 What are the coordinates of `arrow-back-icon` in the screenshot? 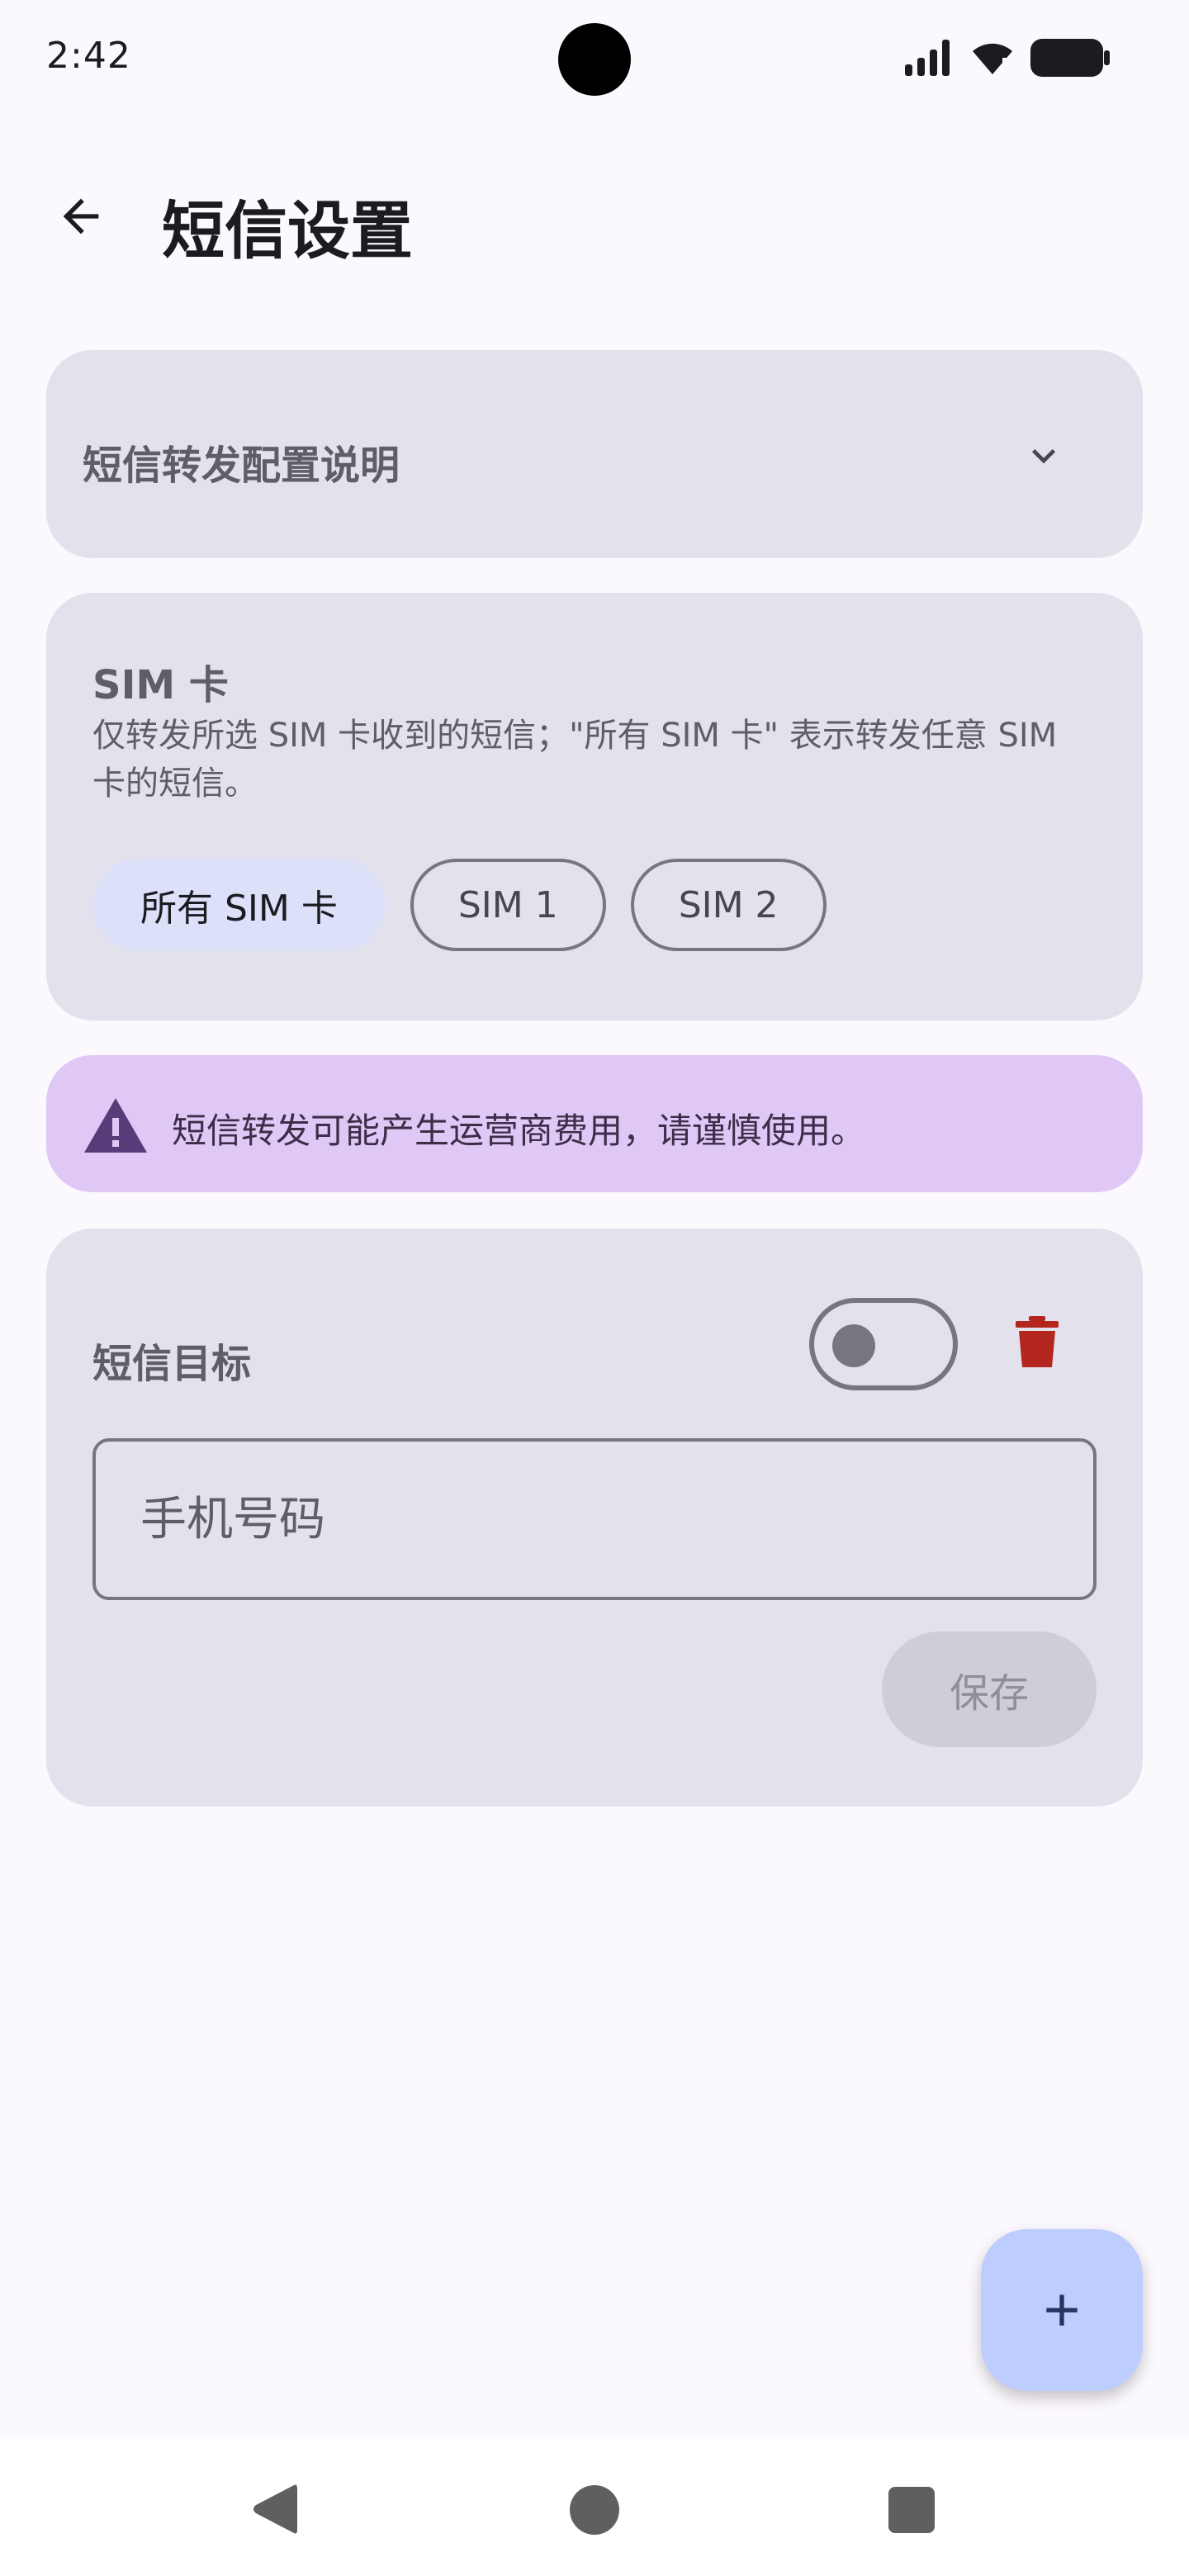 It's located at (81, 216).